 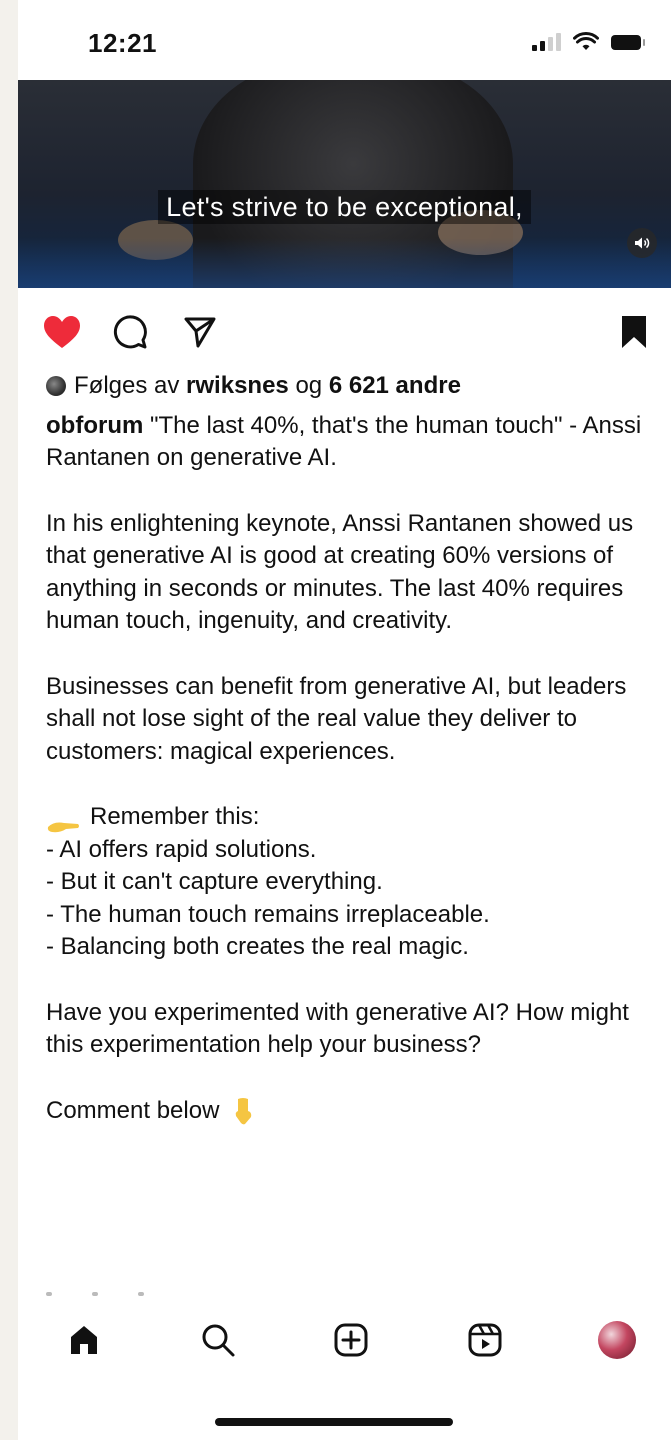 I want to click on remember-text: Remember this:, so click(x=175, y=816).